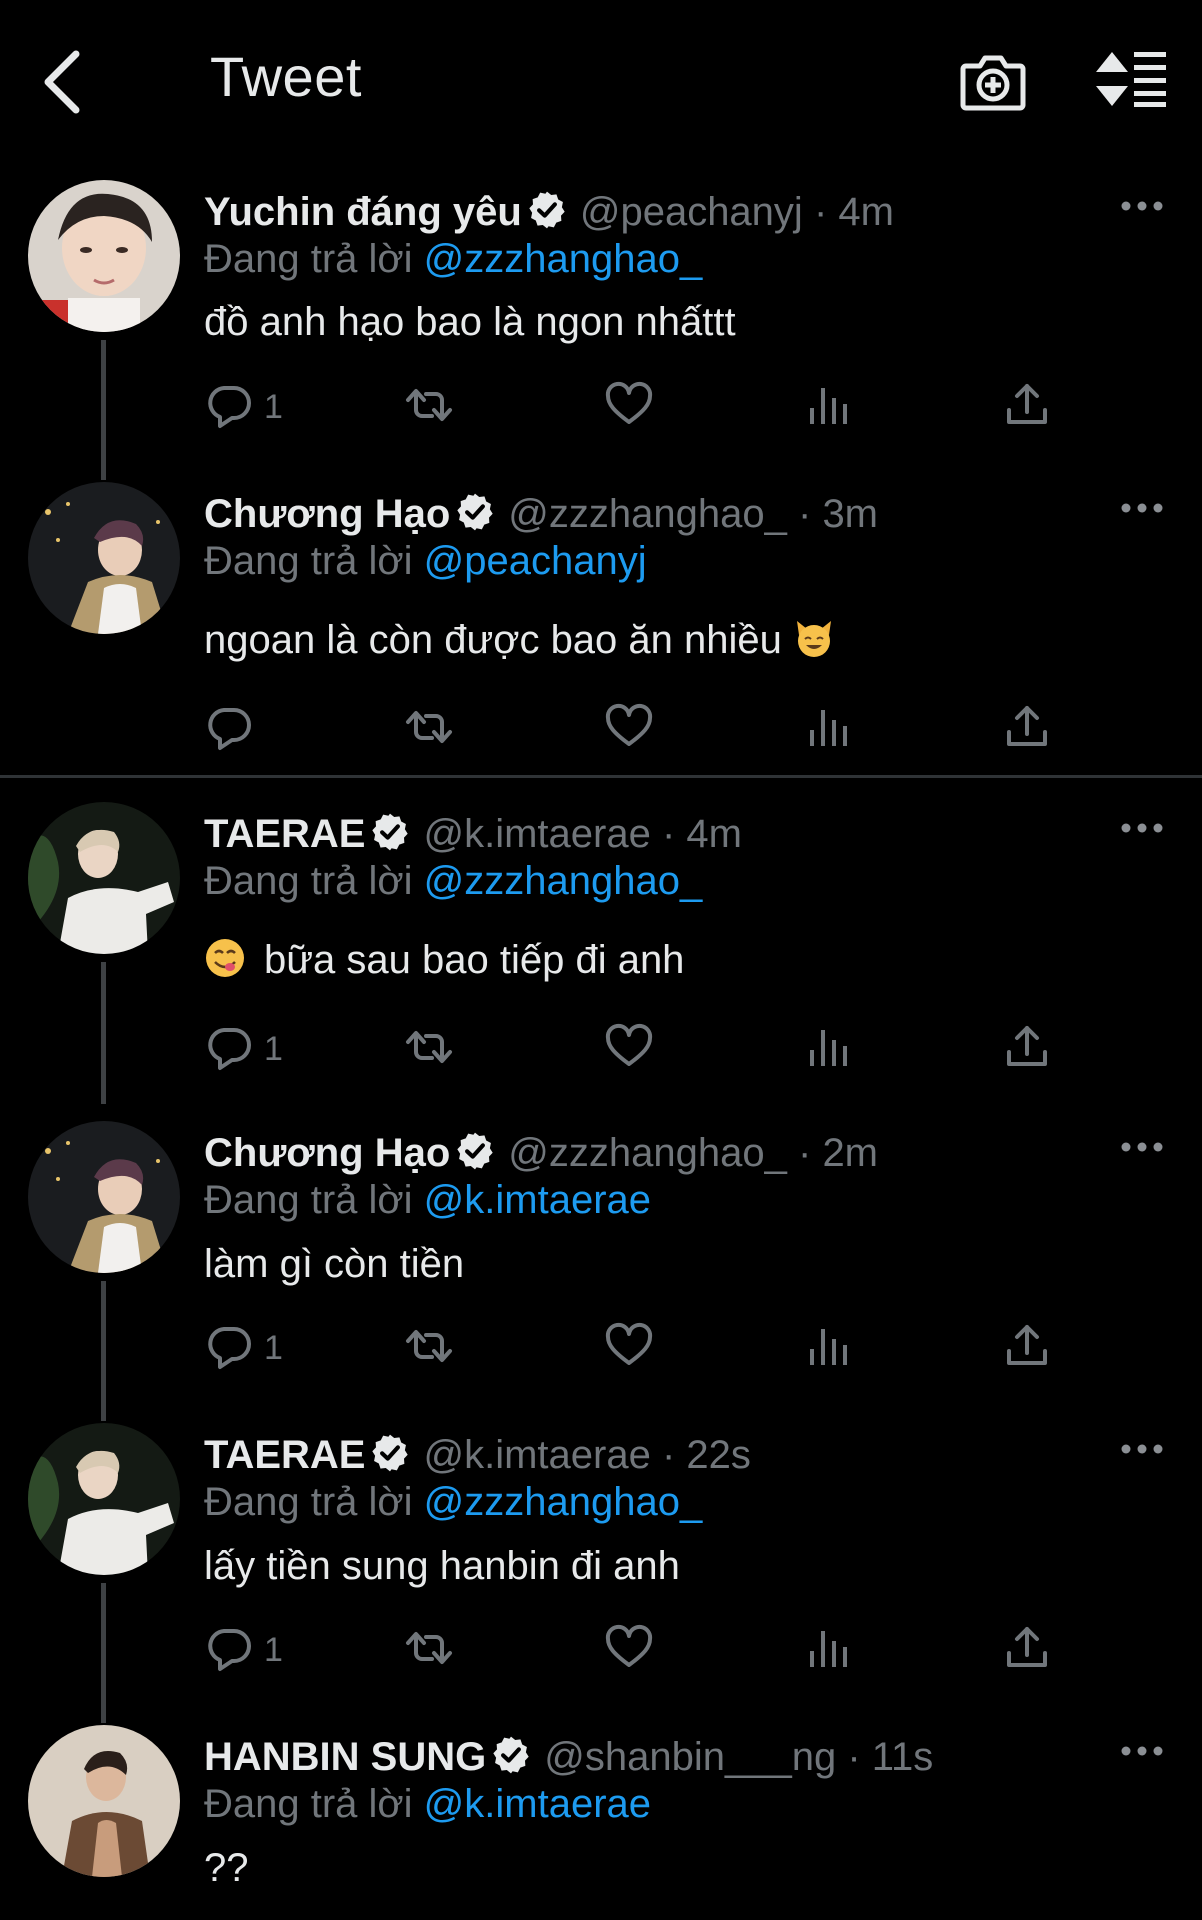 The width and height of the screenshot is (1202, 1920). Describe the element at coordinates (363, 212) in the screenshot. I see `display-name: Yuchin đáng yêu` at that location.